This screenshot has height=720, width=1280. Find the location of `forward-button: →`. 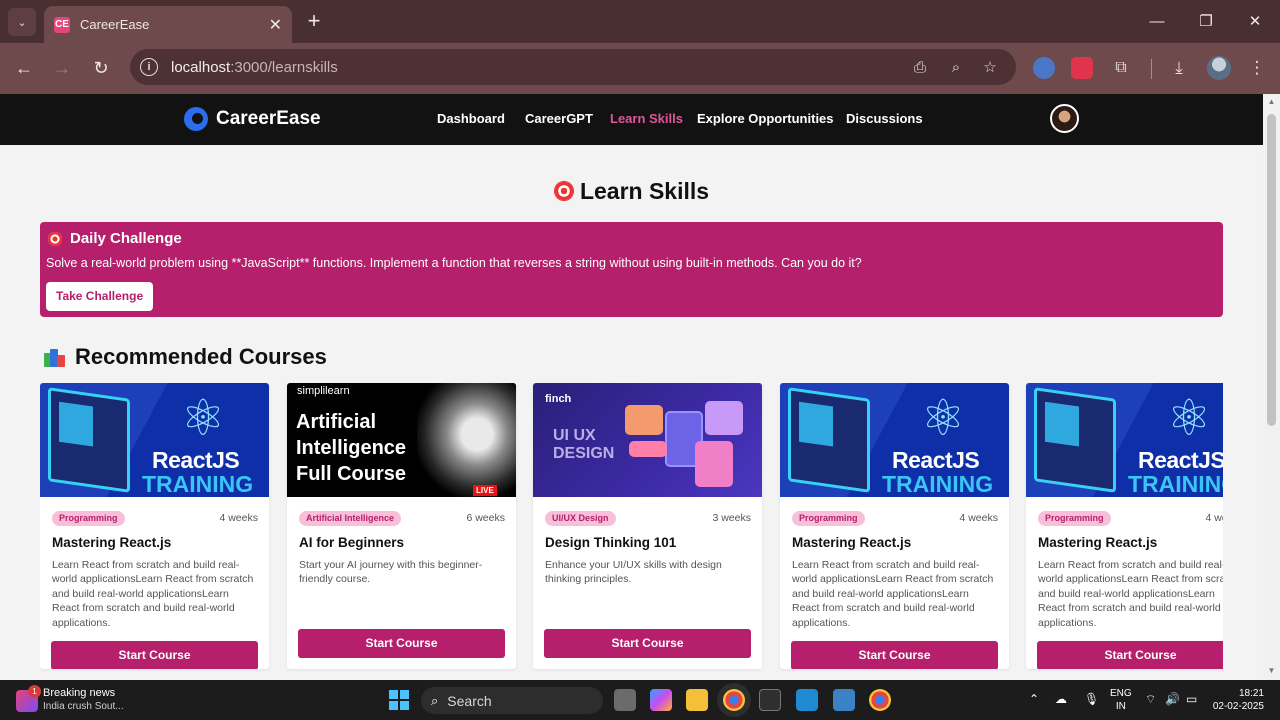

forward-button: → is located at coordinates (62, 68).